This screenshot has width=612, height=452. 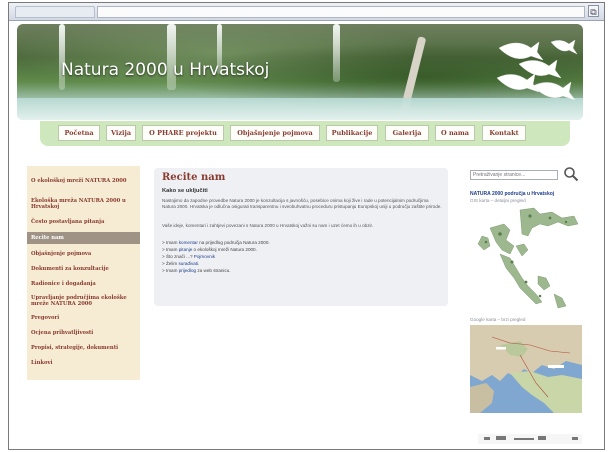 I want to click on pitanje-link: pitanje, so click(x=186, y=249).